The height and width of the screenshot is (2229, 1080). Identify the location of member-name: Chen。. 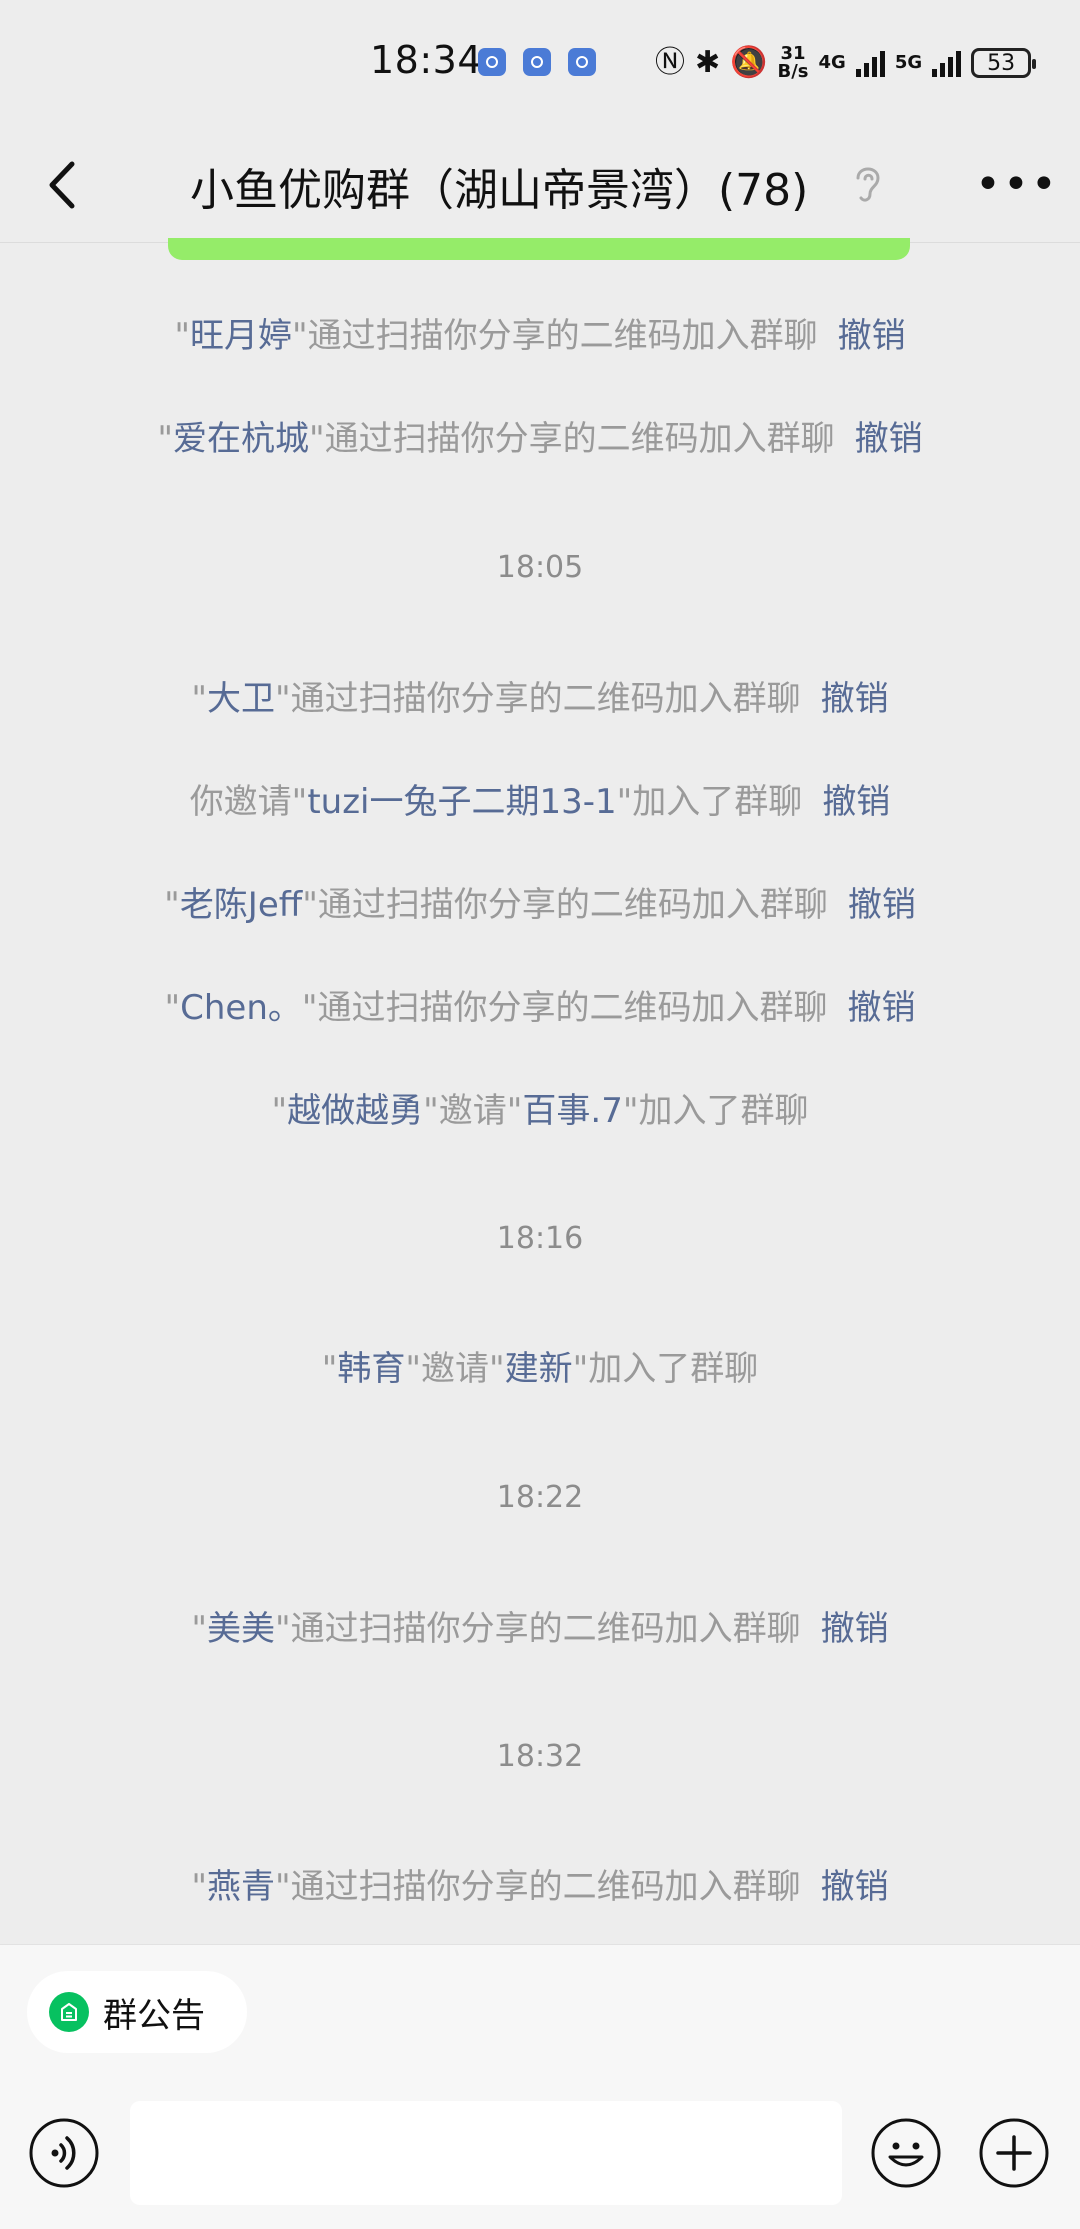
(241, 1008).